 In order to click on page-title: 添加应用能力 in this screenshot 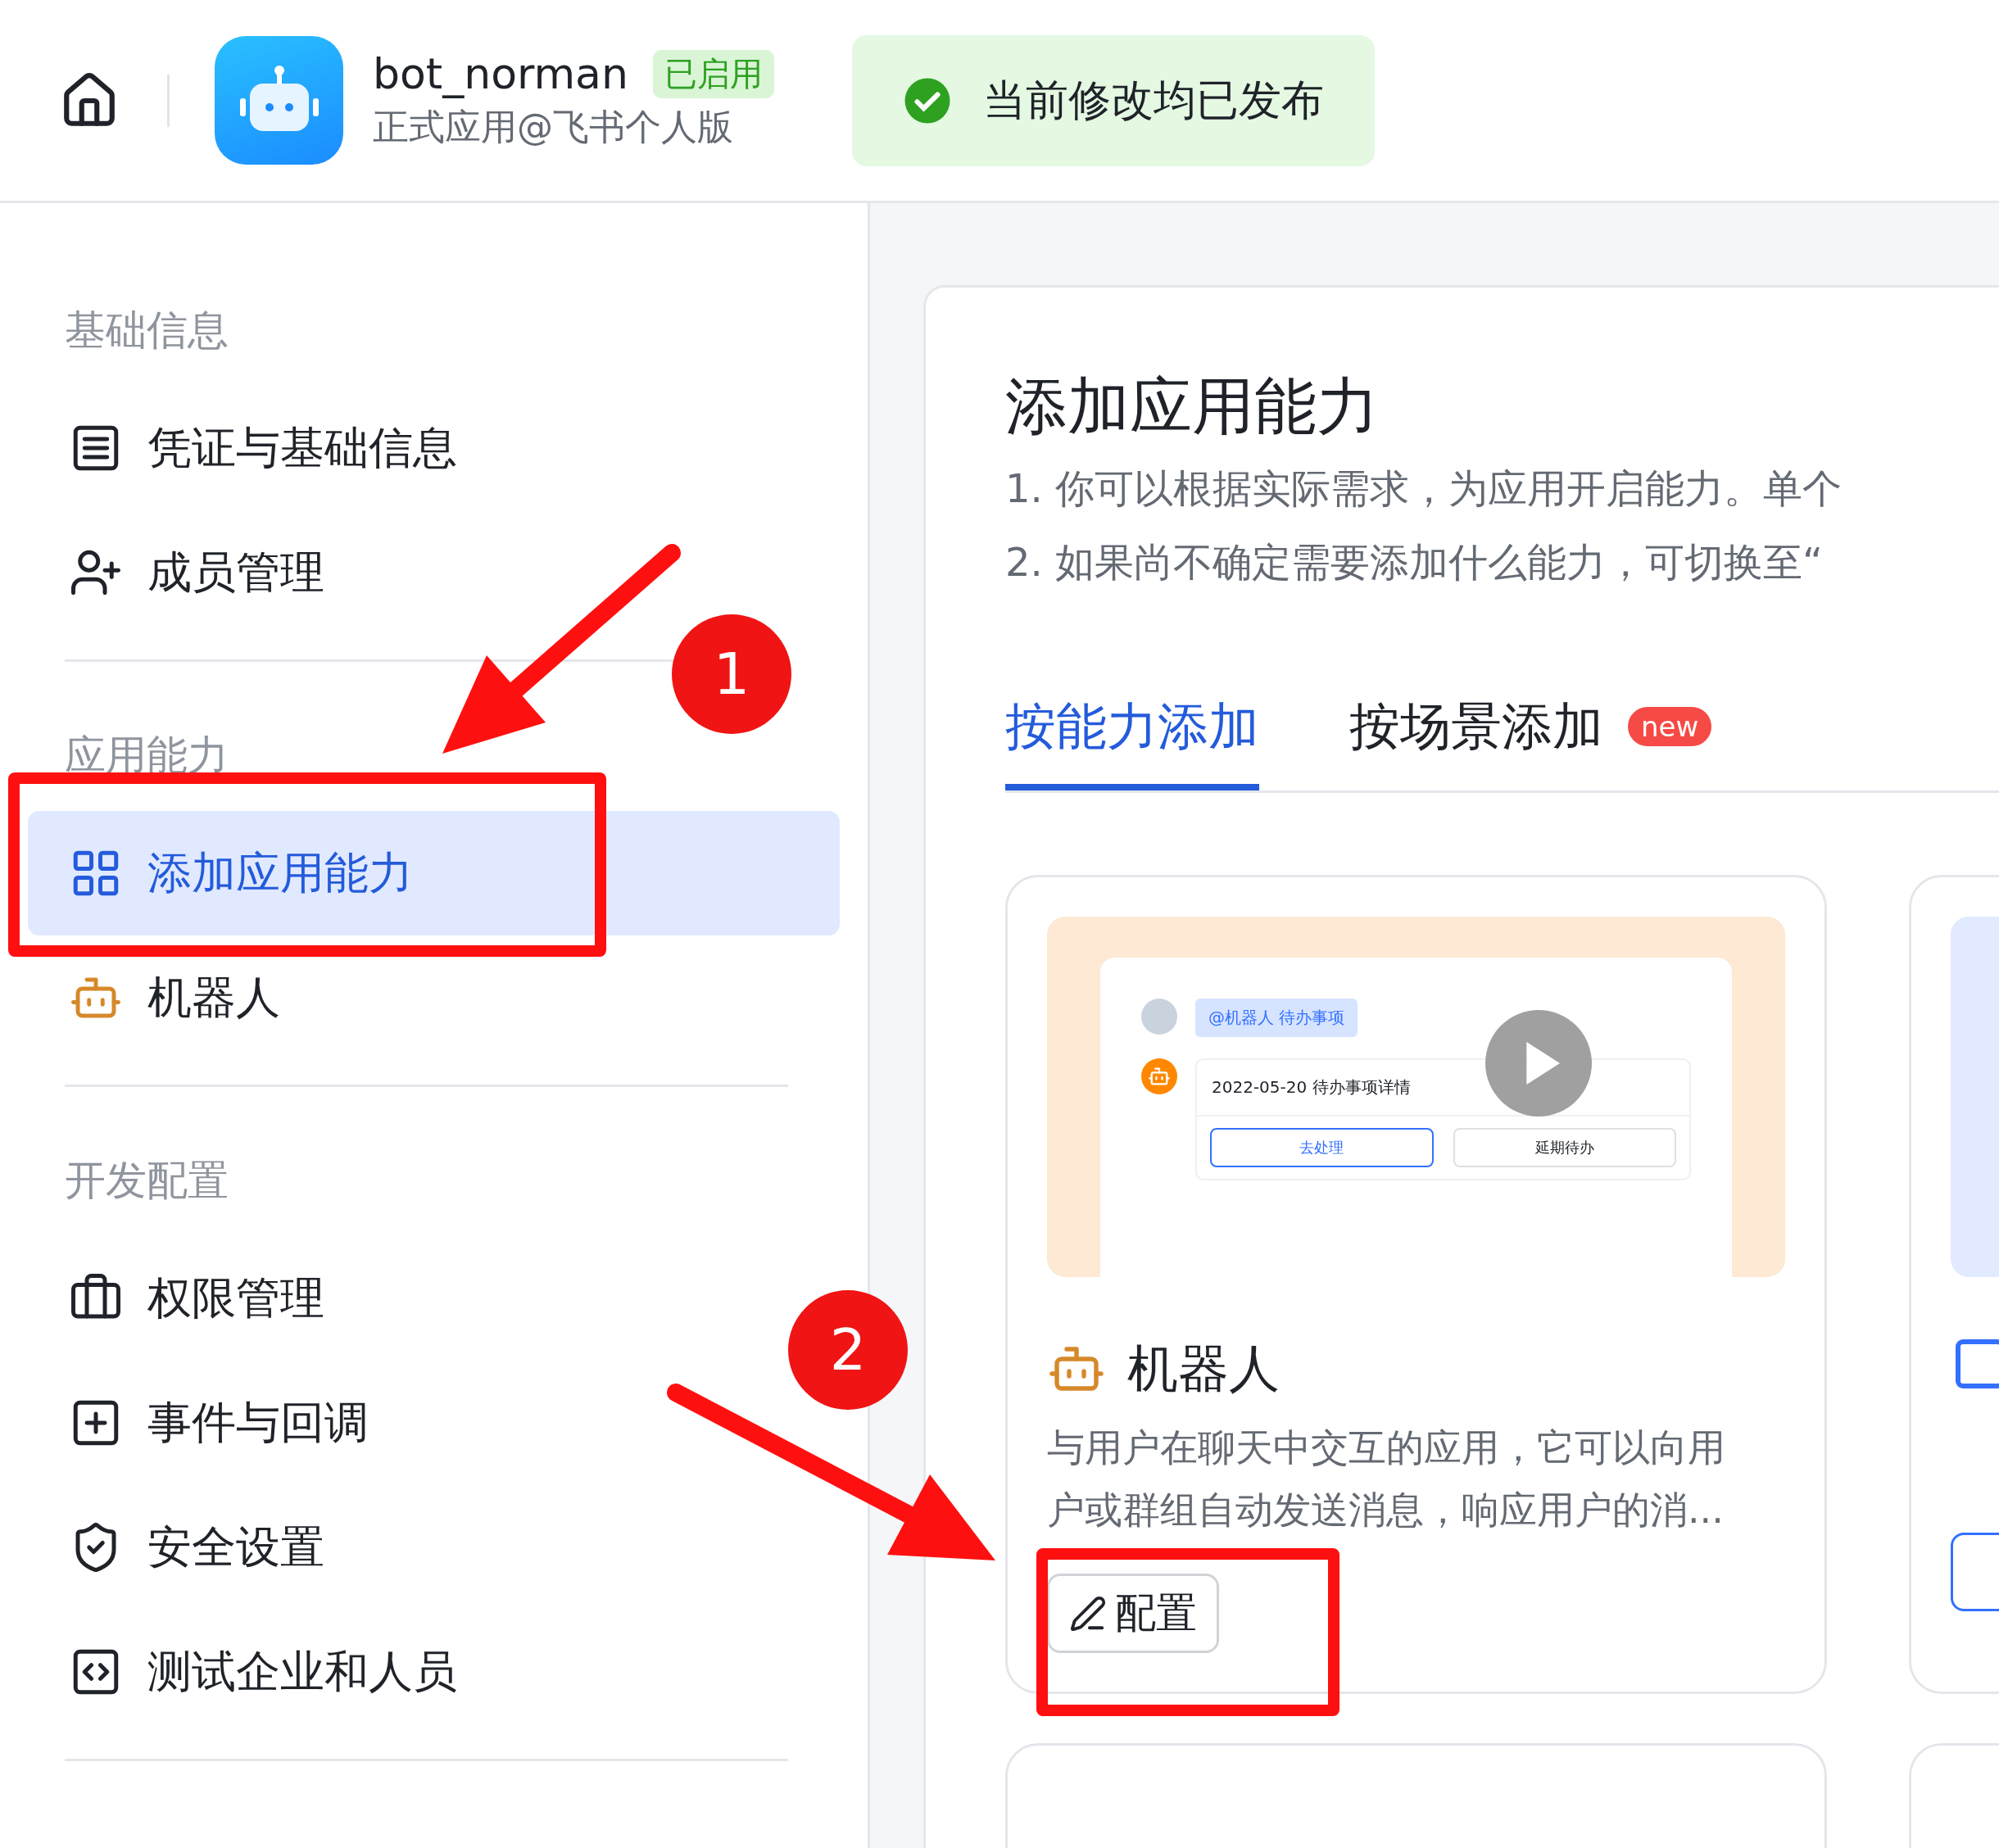, I will do `click(1192, 406)`.